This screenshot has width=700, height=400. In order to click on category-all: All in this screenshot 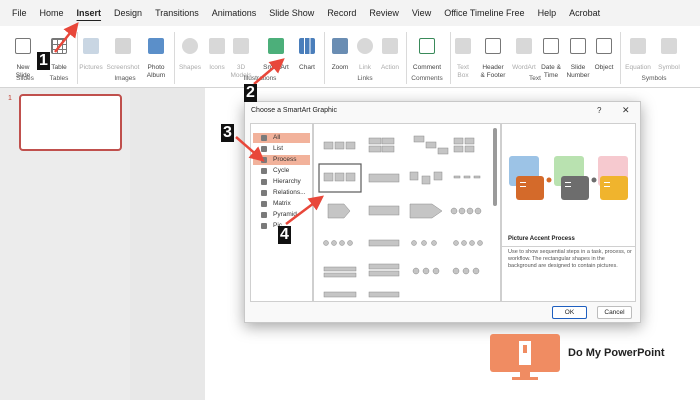, I will do `click(281, 138)`.